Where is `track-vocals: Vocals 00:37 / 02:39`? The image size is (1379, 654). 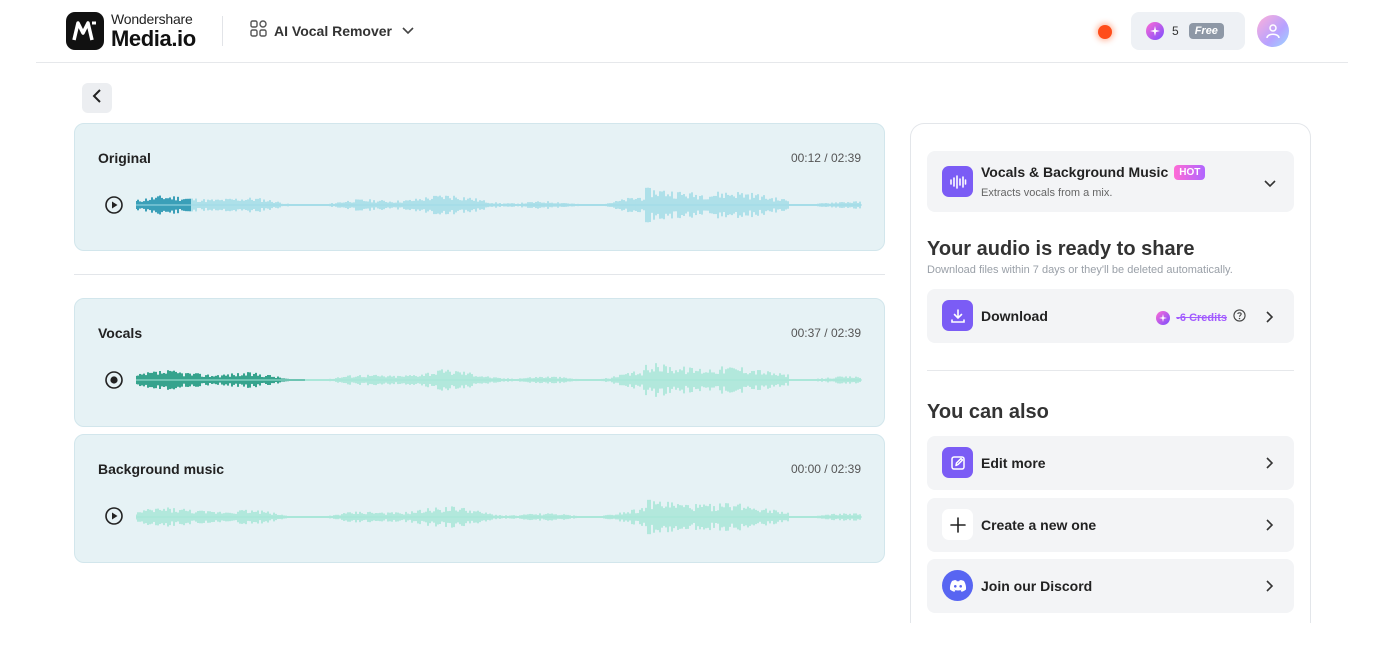
track-vocals: Vocals 00:37 / 02:39 is located at coordinates (479, 362).